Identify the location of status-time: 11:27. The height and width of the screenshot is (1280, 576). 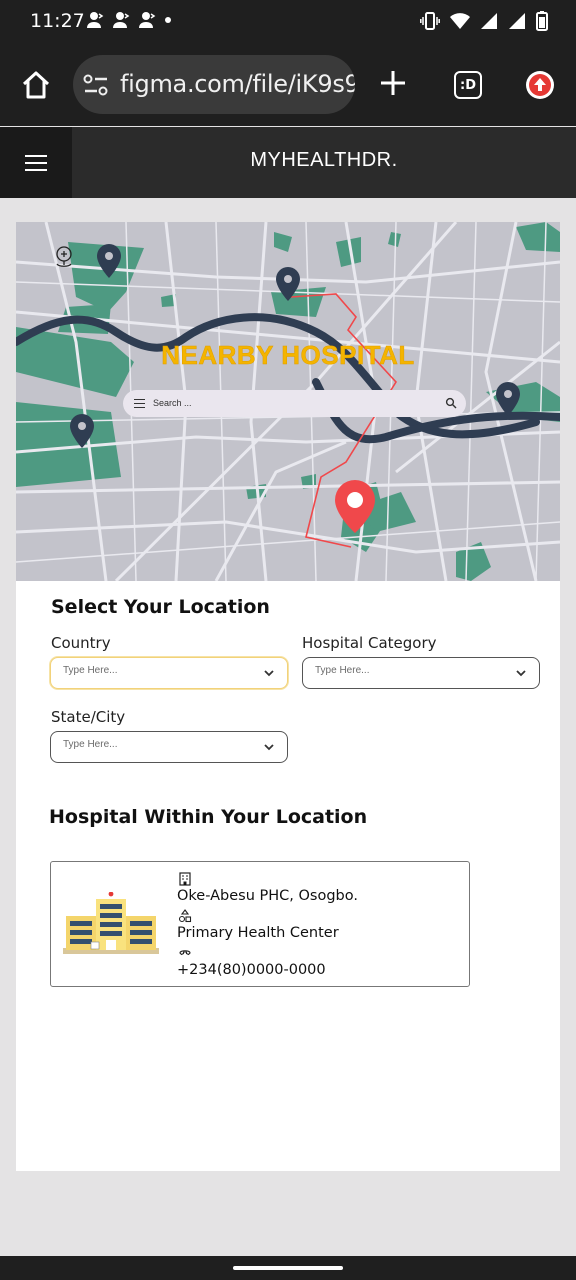
(57, 21).